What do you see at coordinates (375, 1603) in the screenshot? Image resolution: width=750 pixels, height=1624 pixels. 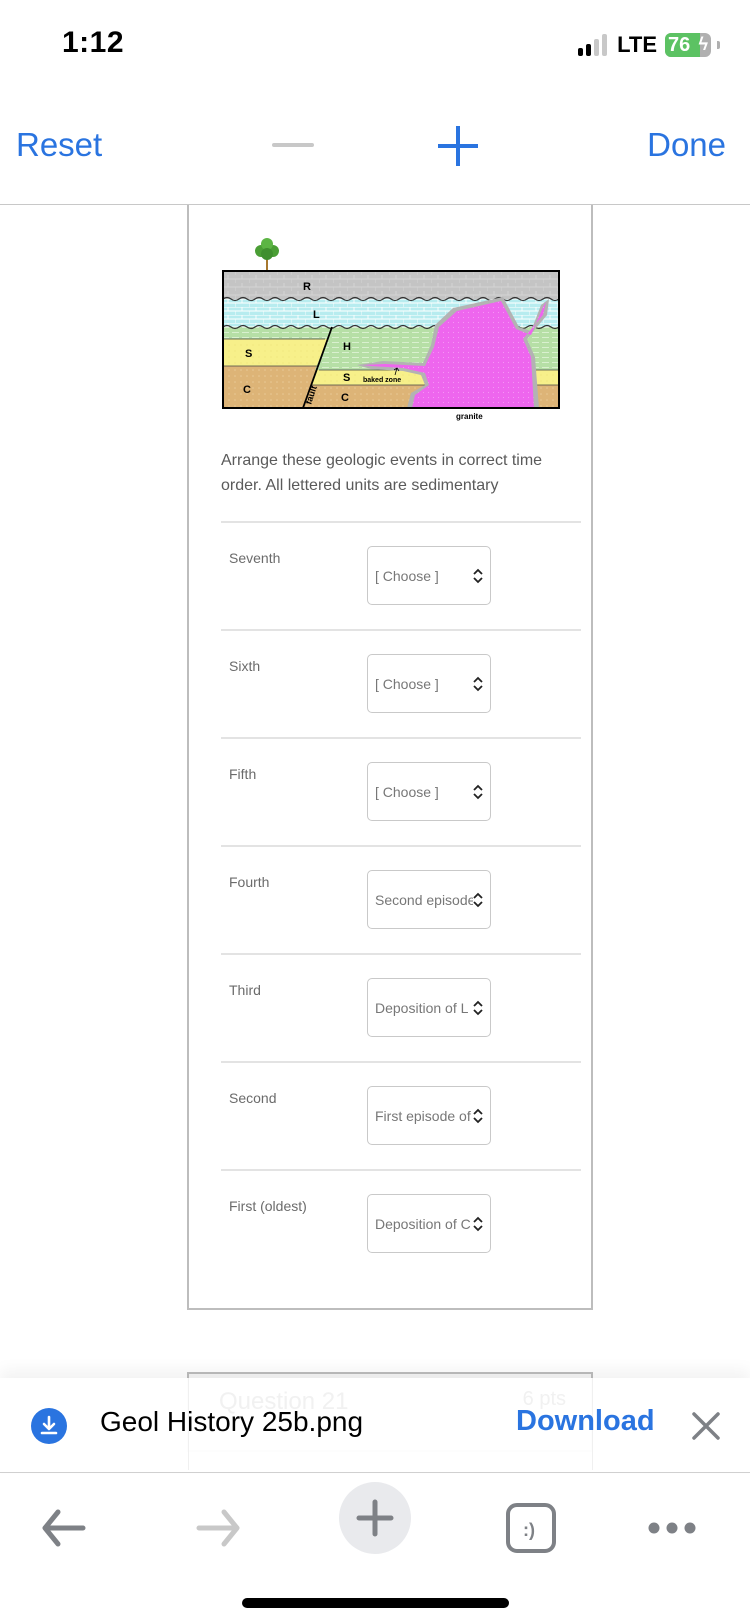 I see `home-indicator` at bounding box center [375, 1603].